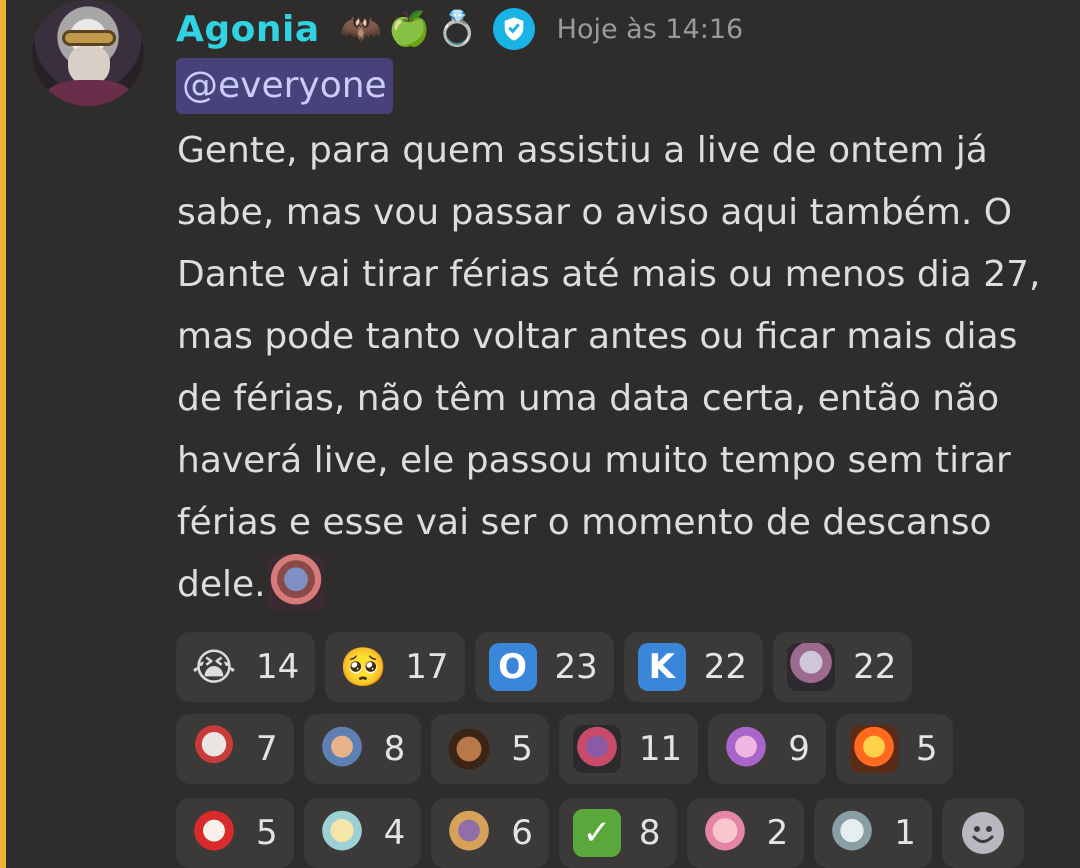  Describe the element at coordinates (214, 667) in the screenshot. I see `loudly-crying-face-icon: 😭` at that location.